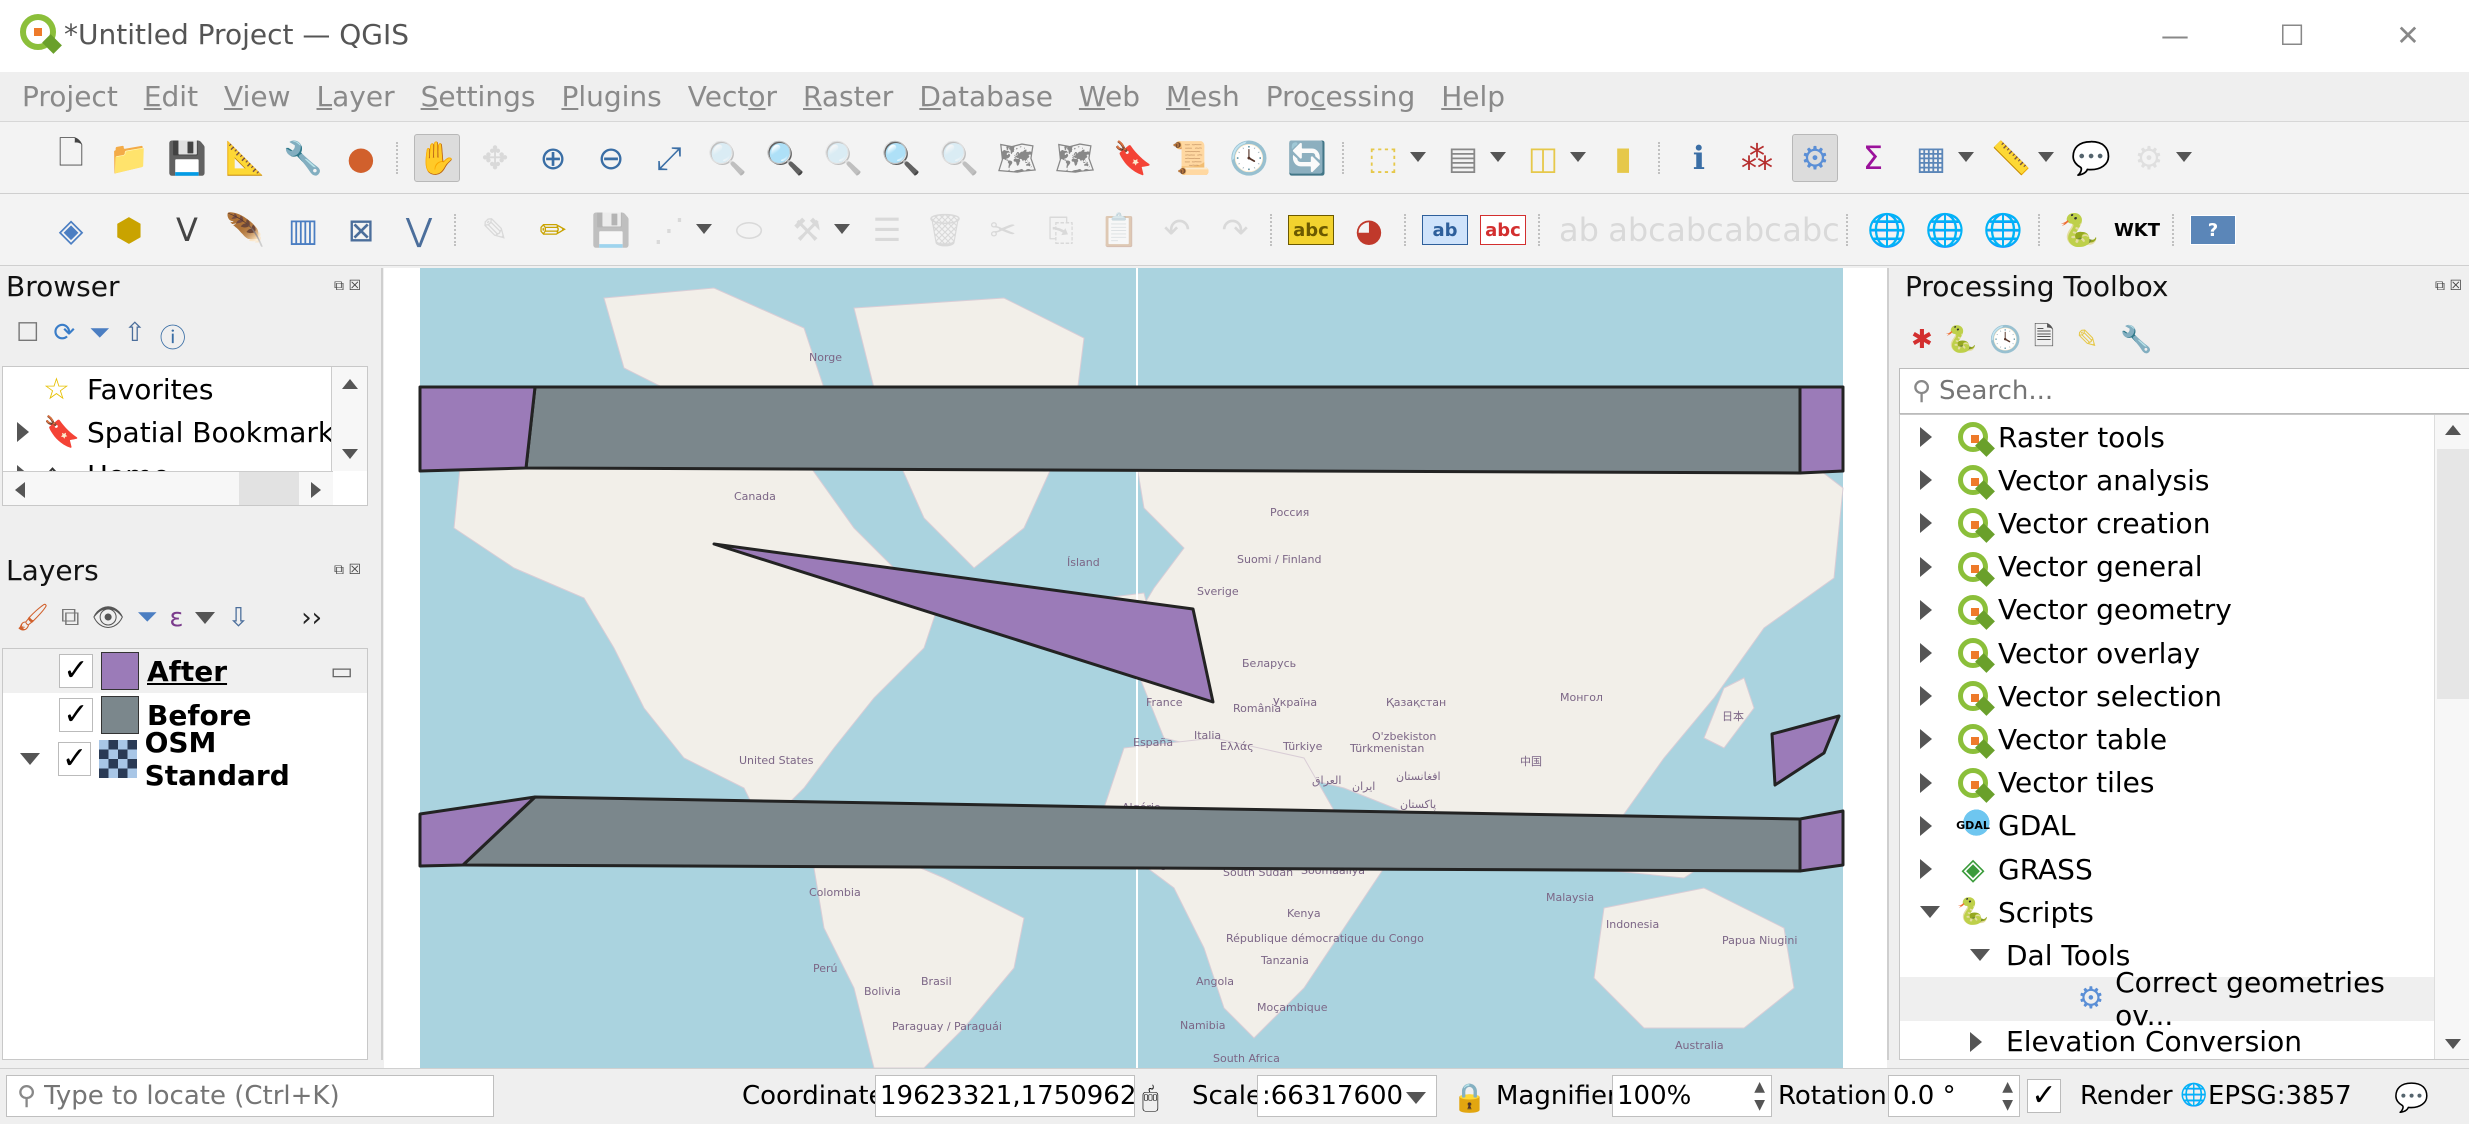 The width and height of the screenshot is (2469, 1124). I want to click on toggle-extents-icon: 🖱, so click(1150, 1098).